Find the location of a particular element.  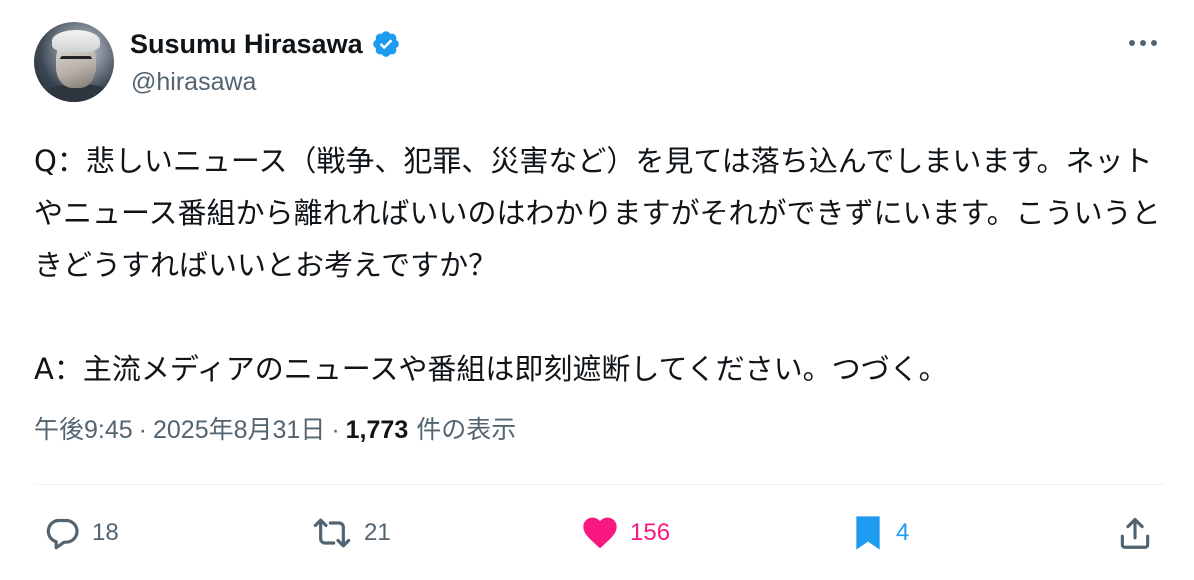

share-button is located at coordinates (1135, 533).